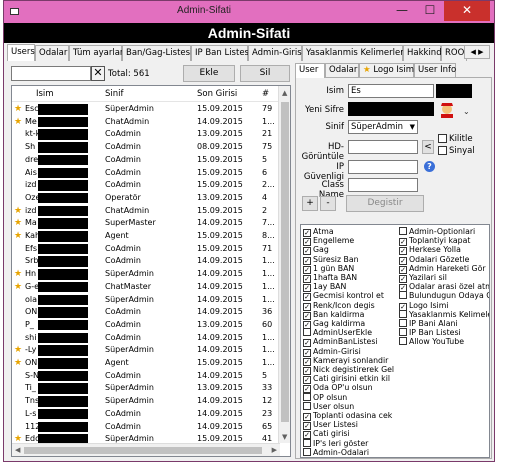 The height and width of the screenshot is (467, 508). What do you see at coordinates (430, 11) in the screenshot?
I see `maximize-button: ☐` at bounding box center [430, 11].